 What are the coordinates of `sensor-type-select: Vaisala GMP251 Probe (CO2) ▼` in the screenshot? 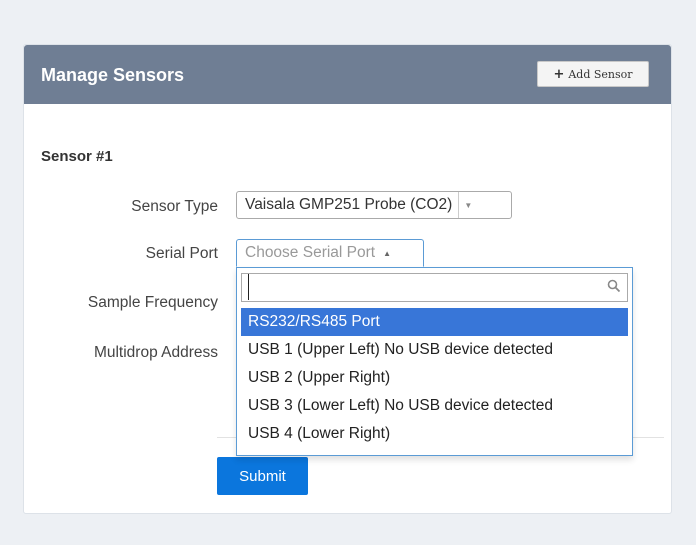 It's located at (374, 205).